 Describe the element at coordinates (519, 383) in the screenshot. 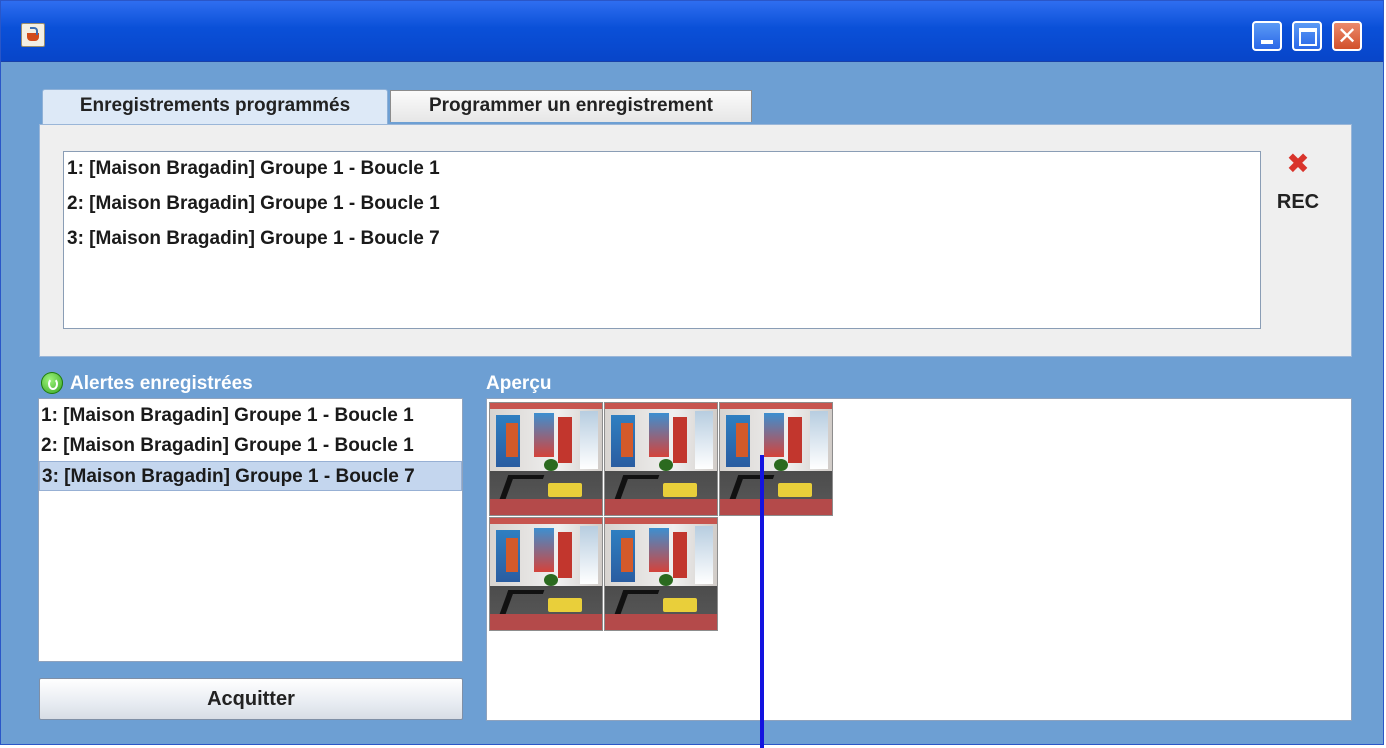

I see `preview-title: Aperçu` at that location.